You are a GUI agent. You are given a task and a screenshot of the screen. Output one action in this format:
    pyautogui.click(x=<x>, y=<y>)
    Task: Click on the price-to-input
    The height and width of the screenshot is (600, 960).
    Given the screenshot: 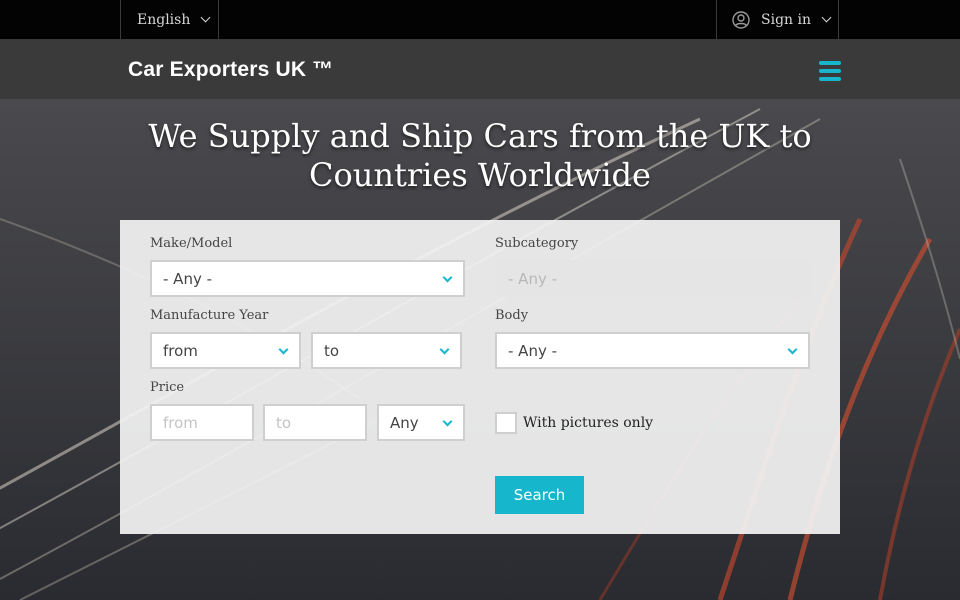 What is the action you would take?
    pyautogui.click(x=315, y=422)
    